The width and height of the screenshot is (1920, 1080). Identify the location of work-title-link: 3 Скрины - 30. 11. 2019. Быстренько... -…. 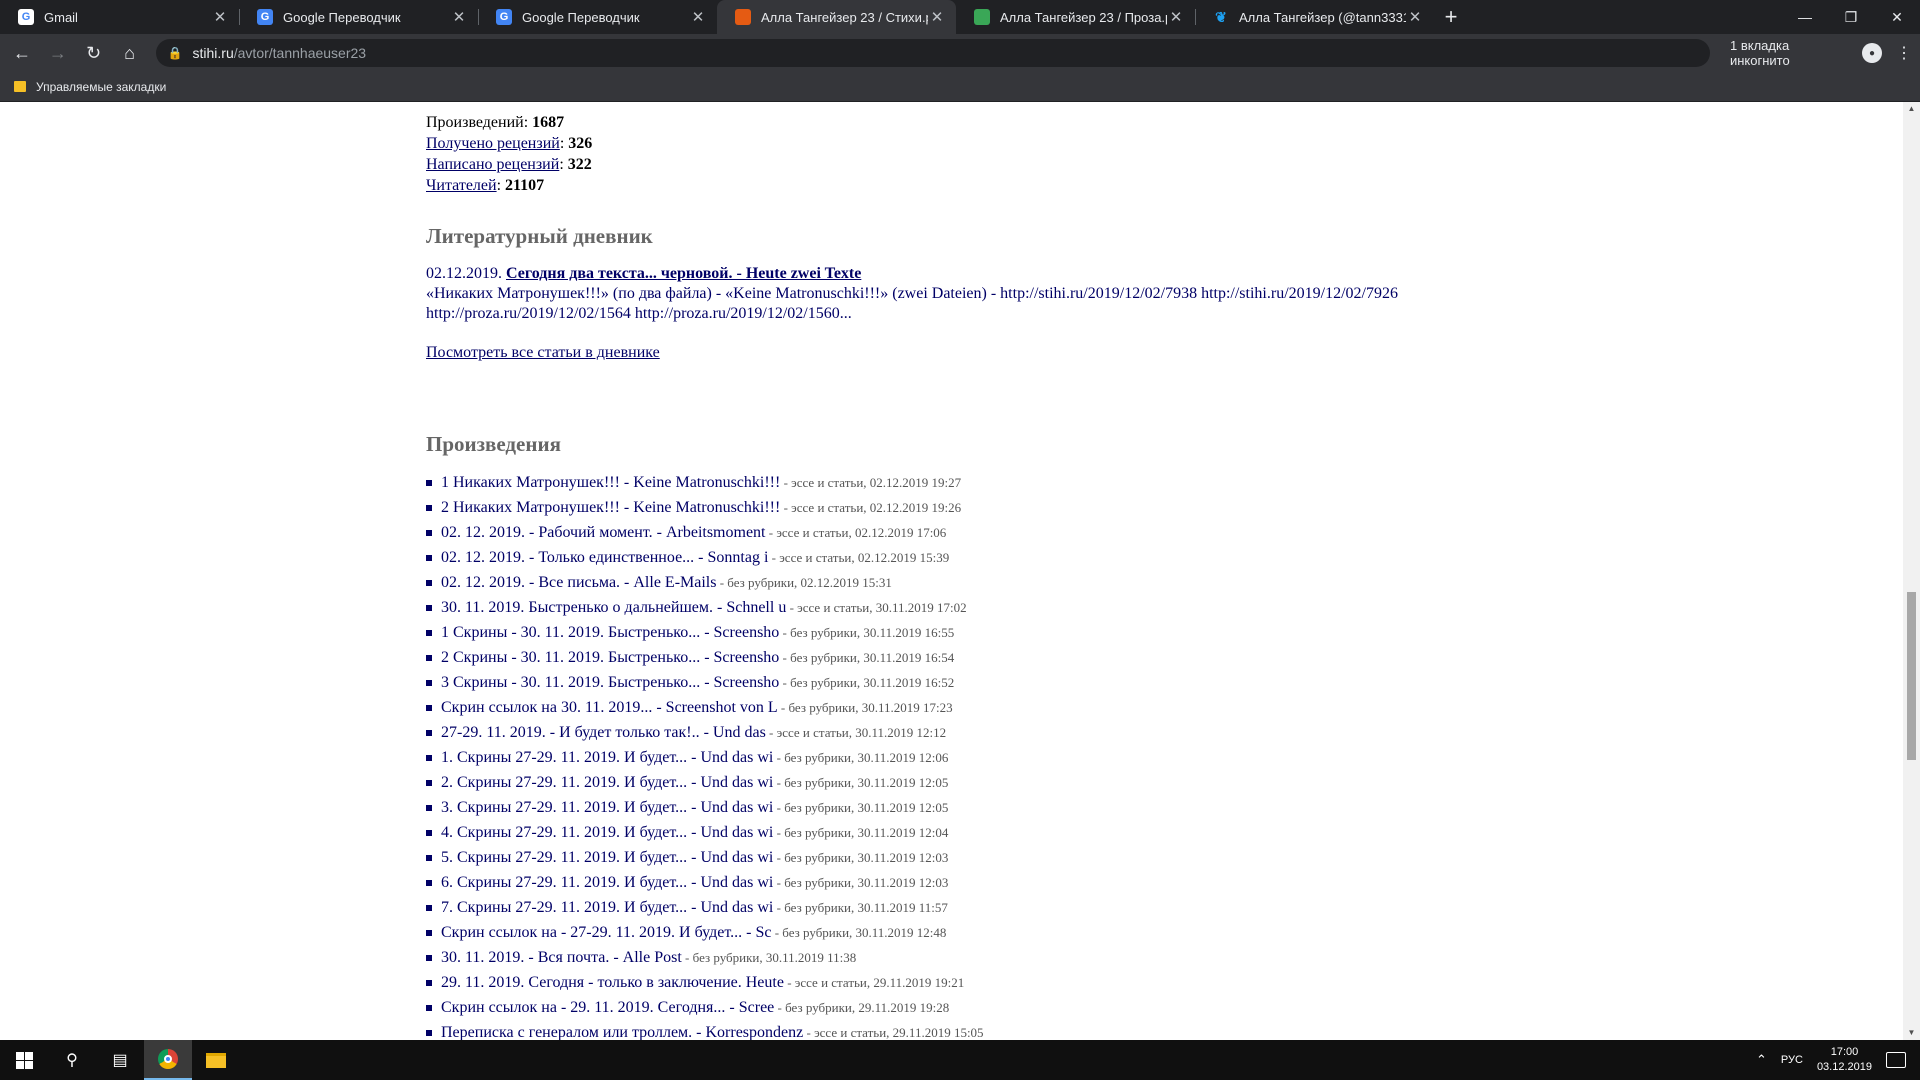
(610, 682).